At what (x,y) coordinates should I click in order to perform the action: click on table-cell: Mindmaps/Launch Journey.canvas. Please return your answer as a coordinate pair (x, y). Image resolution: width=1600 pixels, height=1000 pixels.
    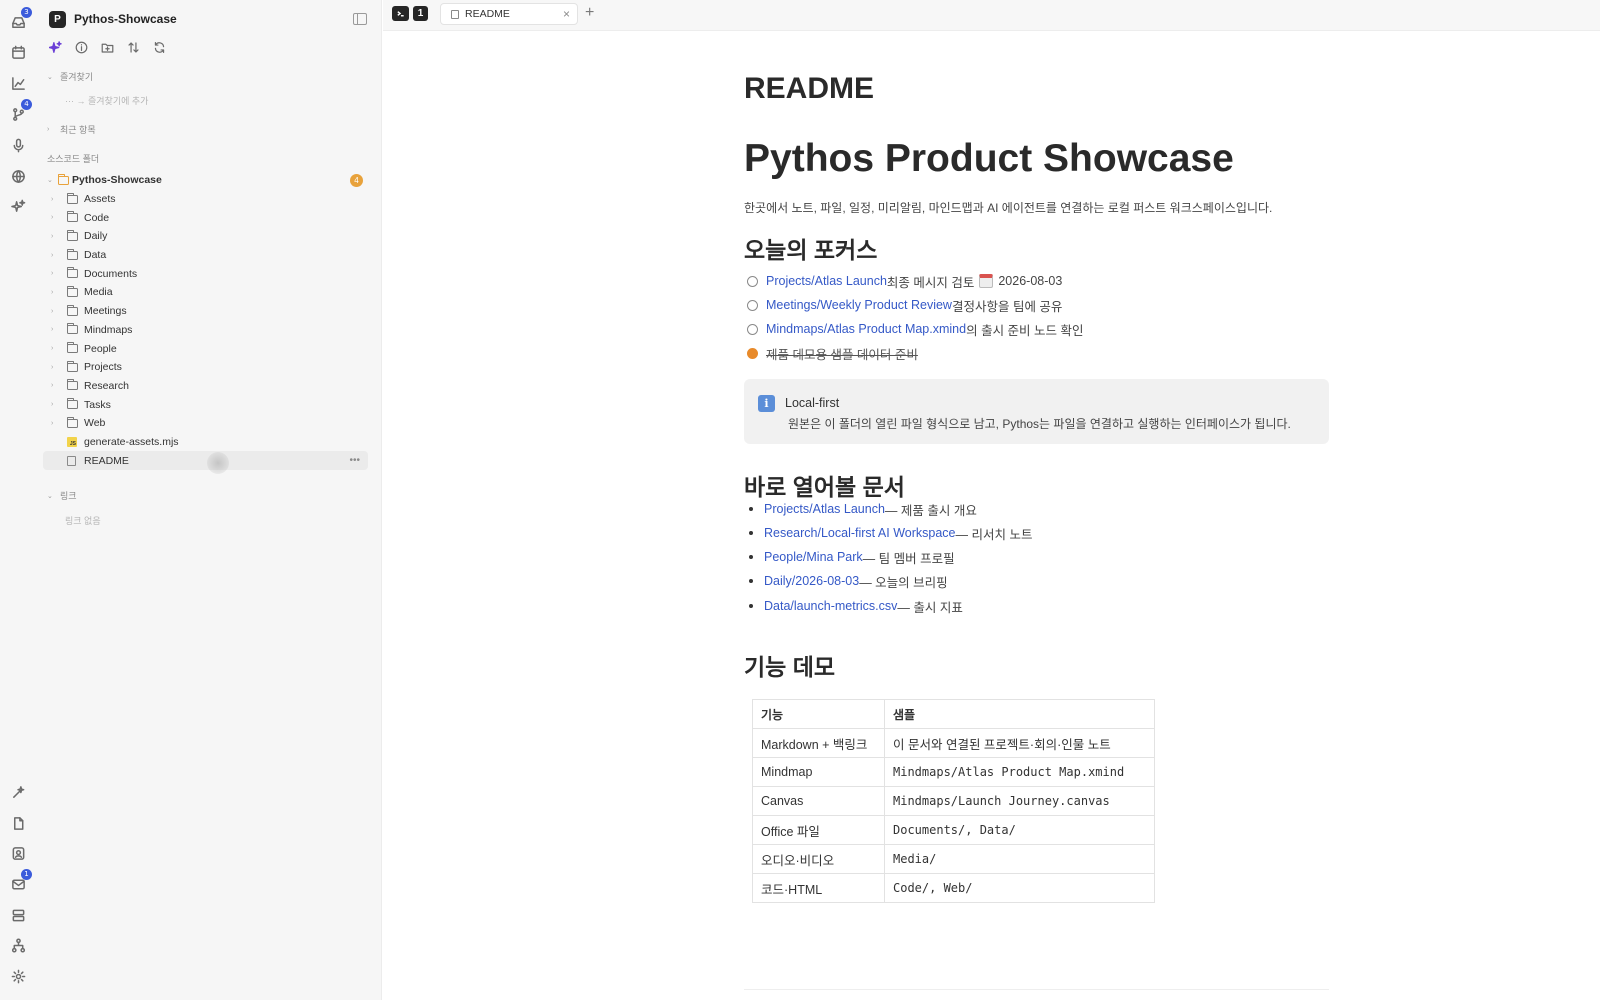
    Looking at the image, I should click on (1019, 801).